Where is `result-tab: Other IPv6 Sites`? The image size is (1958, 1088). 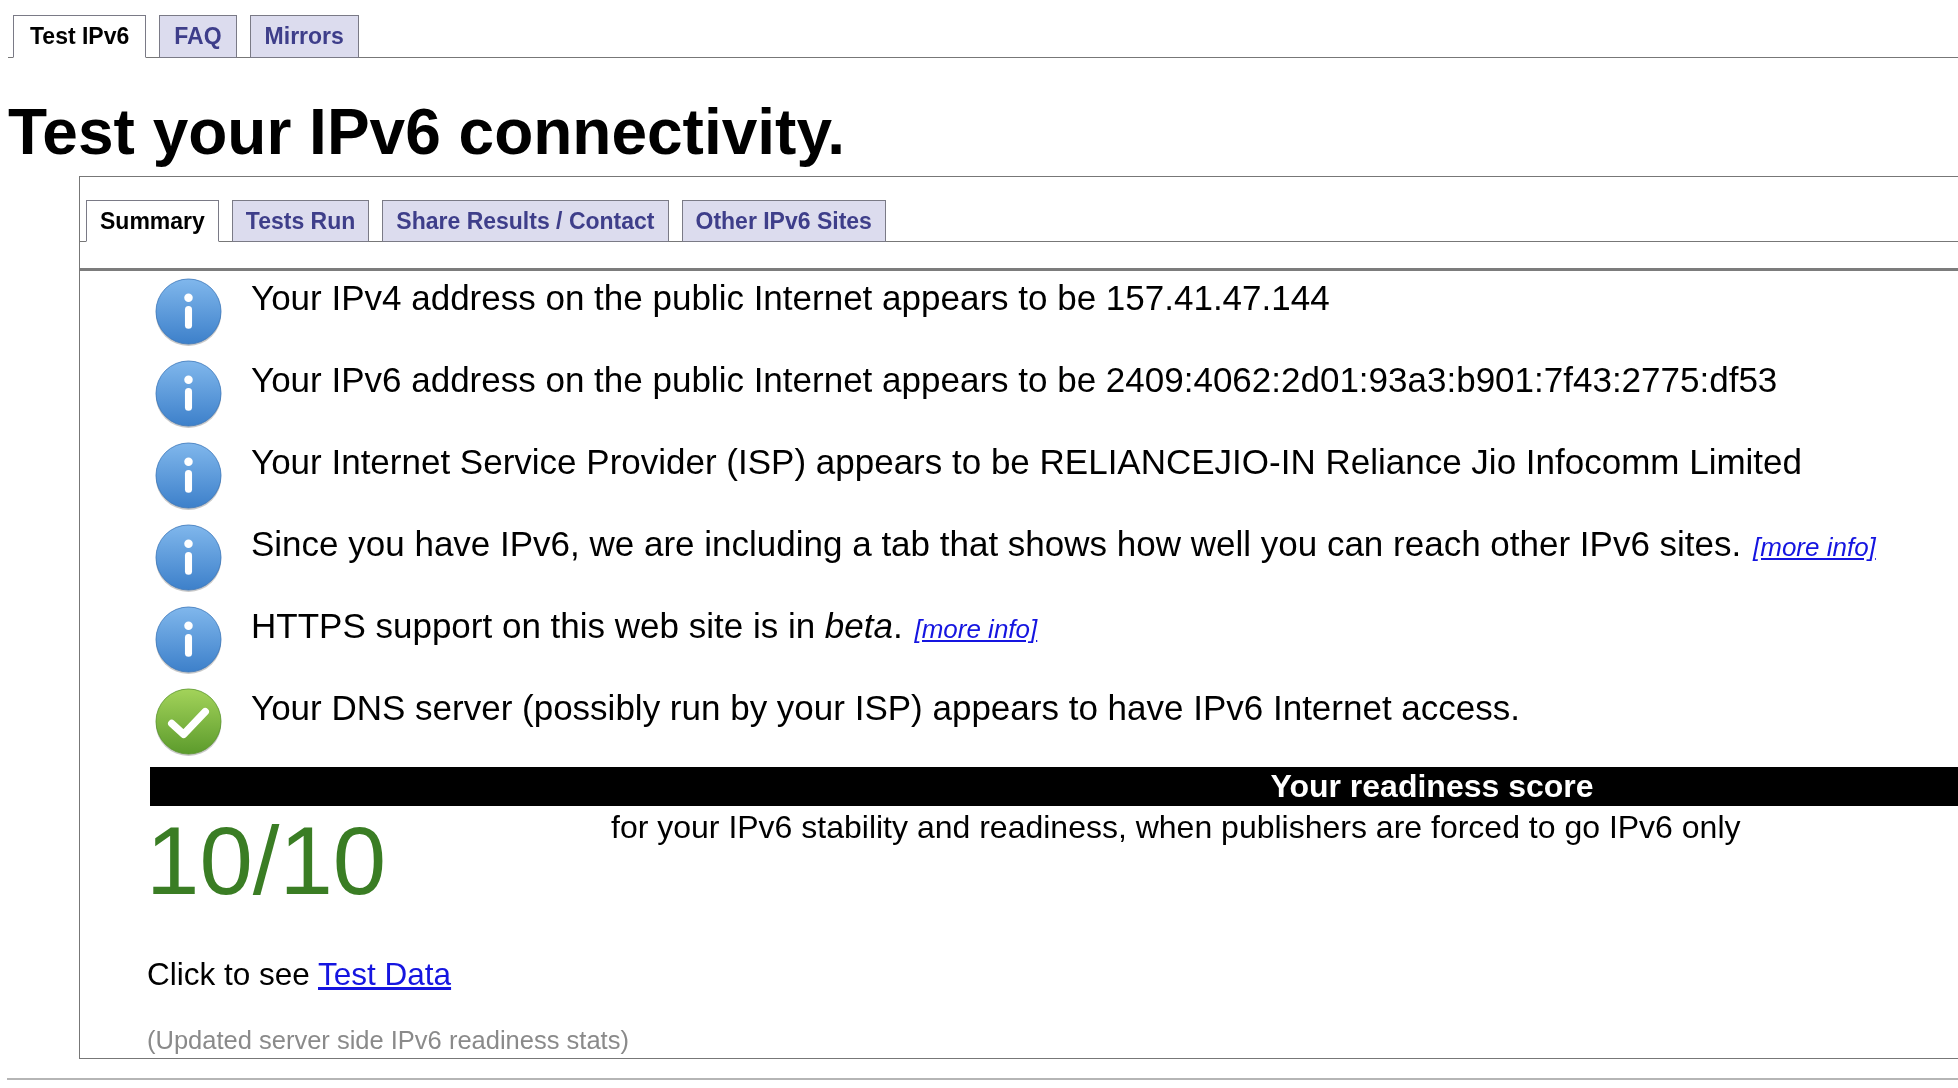 result-tab: Other IPv6 Sites is located at coordinates (783, 221).